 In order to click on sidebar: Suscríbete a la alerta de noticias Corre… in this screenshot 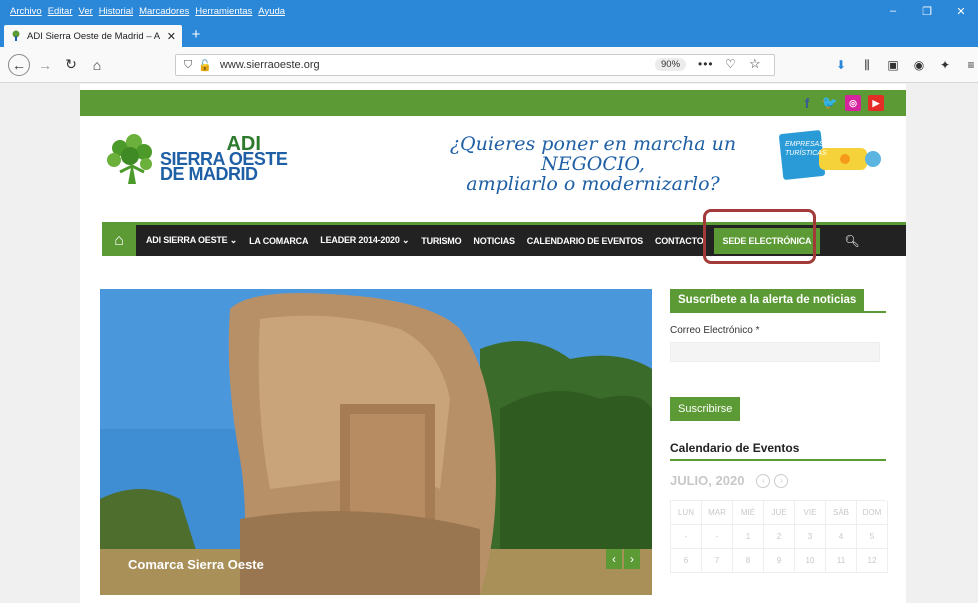, I will do `click(779, 431)`.